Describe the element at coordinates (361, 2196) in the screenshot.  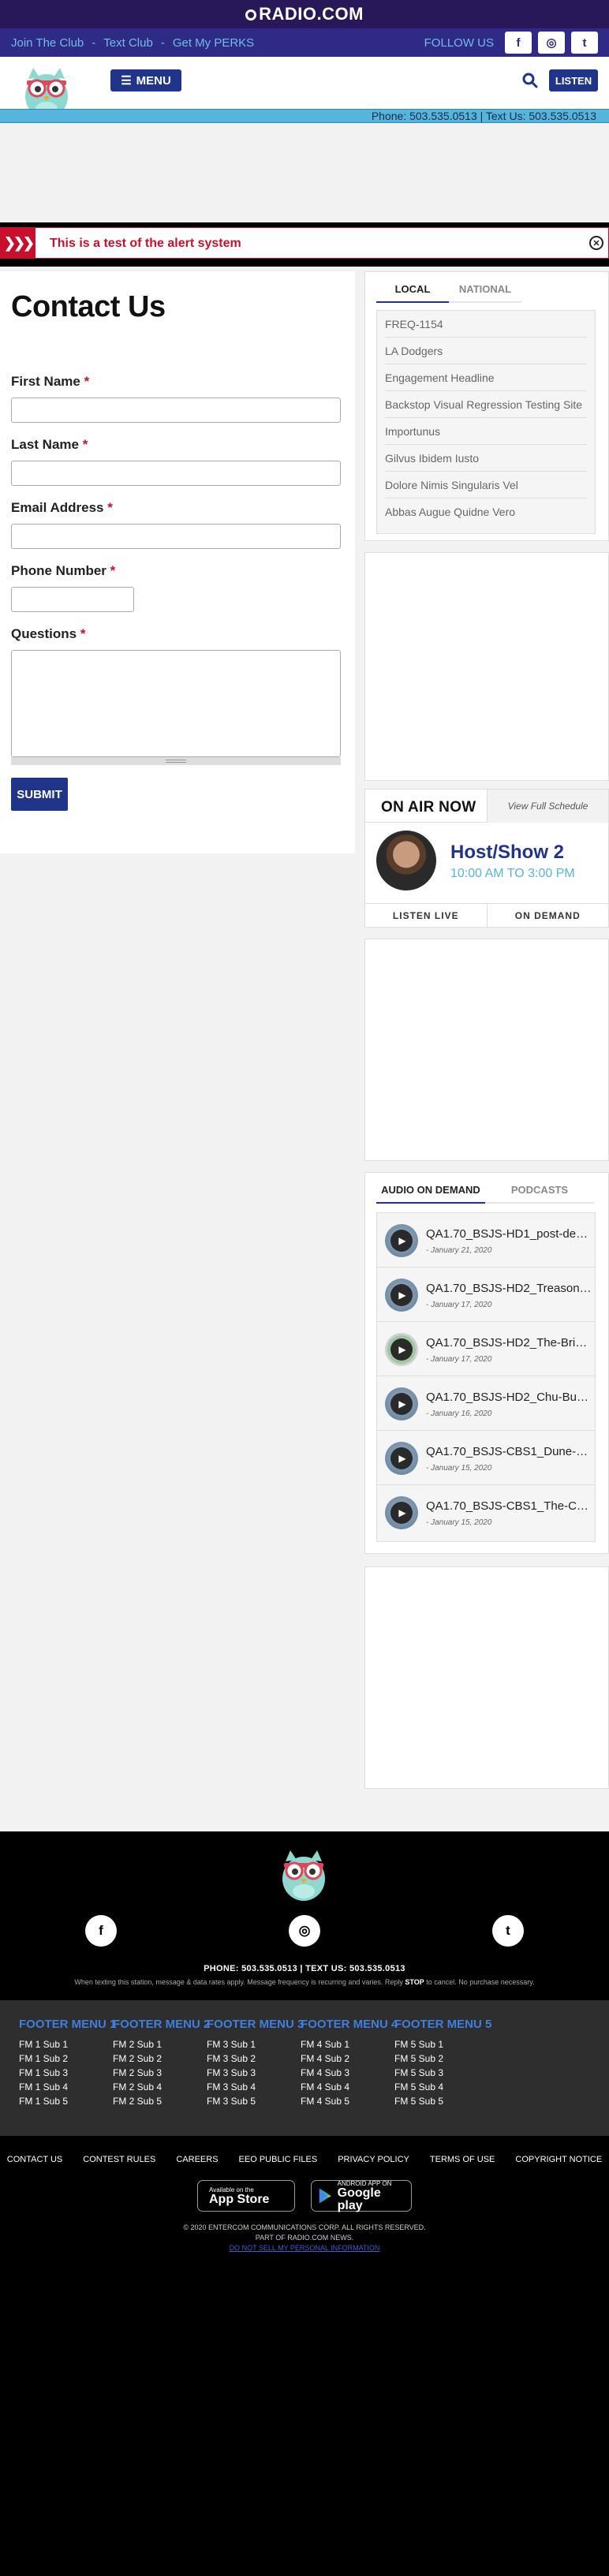
I see `google-play-badge: ANDROID APP ON Google play` at that location.